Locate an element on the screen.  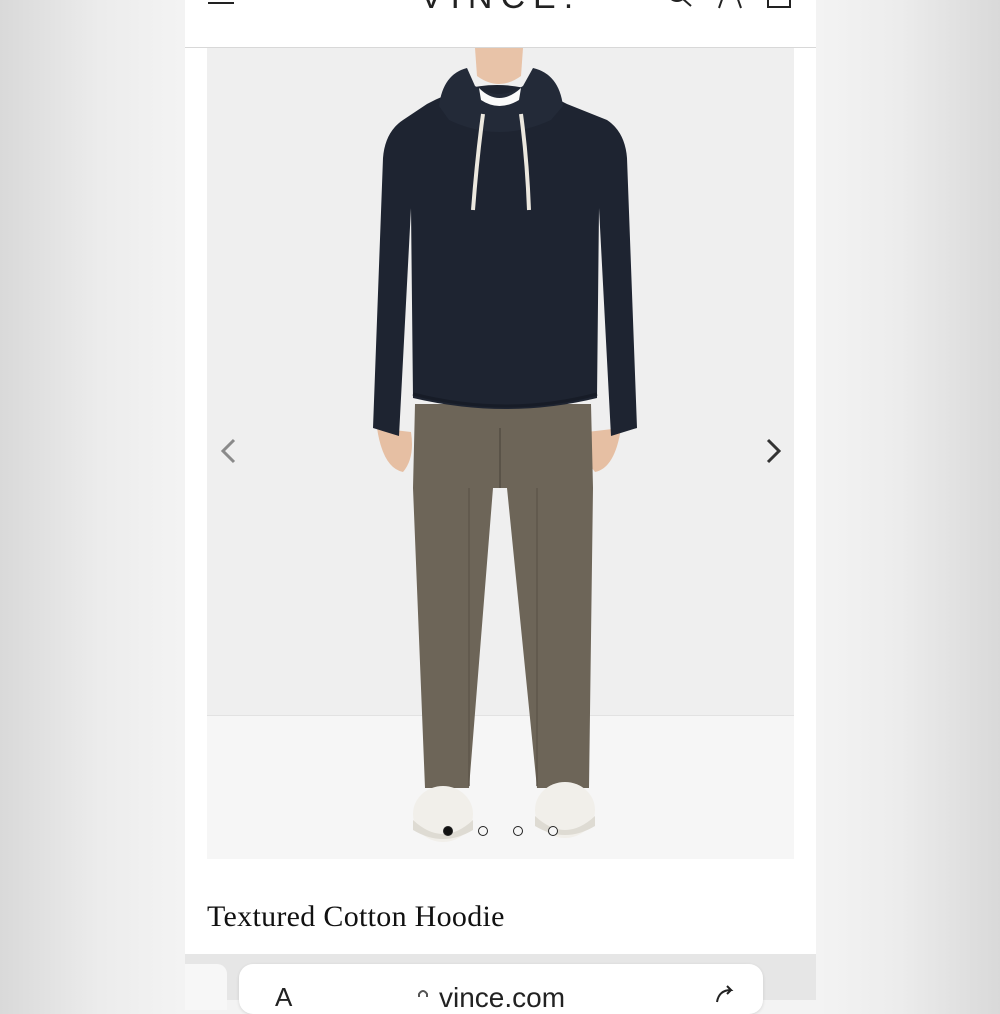
reload-icon is located at coordinates (726, 995).